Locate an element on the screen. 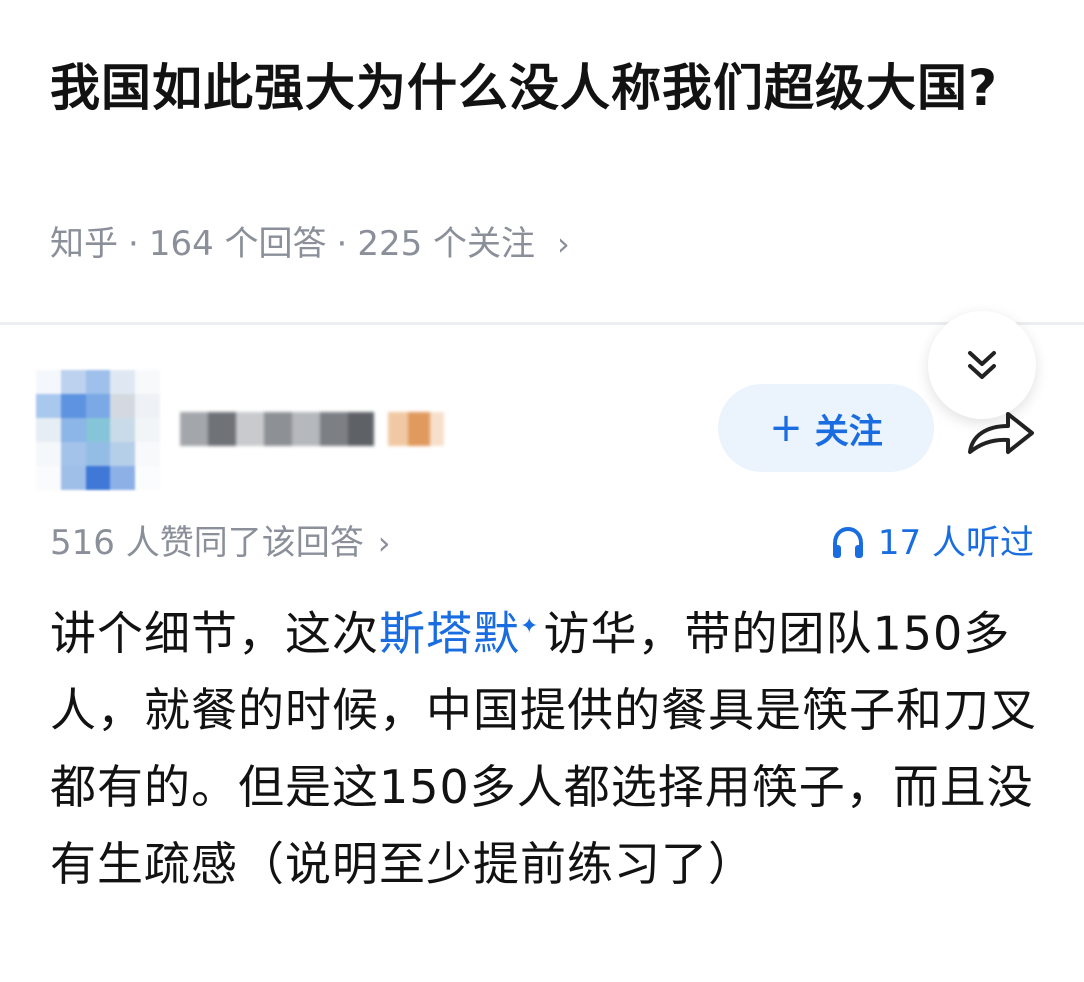 This screenshot has width=1084, height=982. question-title: 我国如此强大为什么没人称我们超级大国? is located at coordinates (545, 88).